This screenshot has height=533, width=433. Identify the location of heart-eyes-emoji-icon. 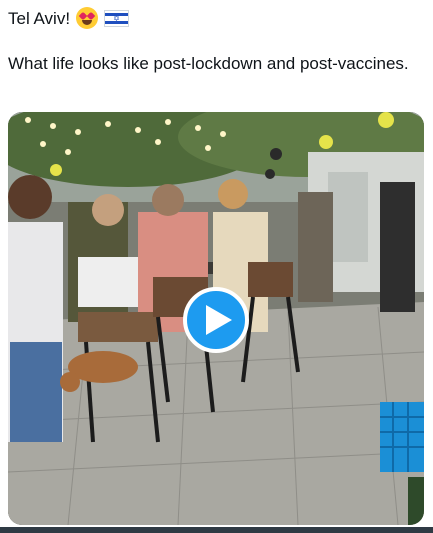
(87, 18).